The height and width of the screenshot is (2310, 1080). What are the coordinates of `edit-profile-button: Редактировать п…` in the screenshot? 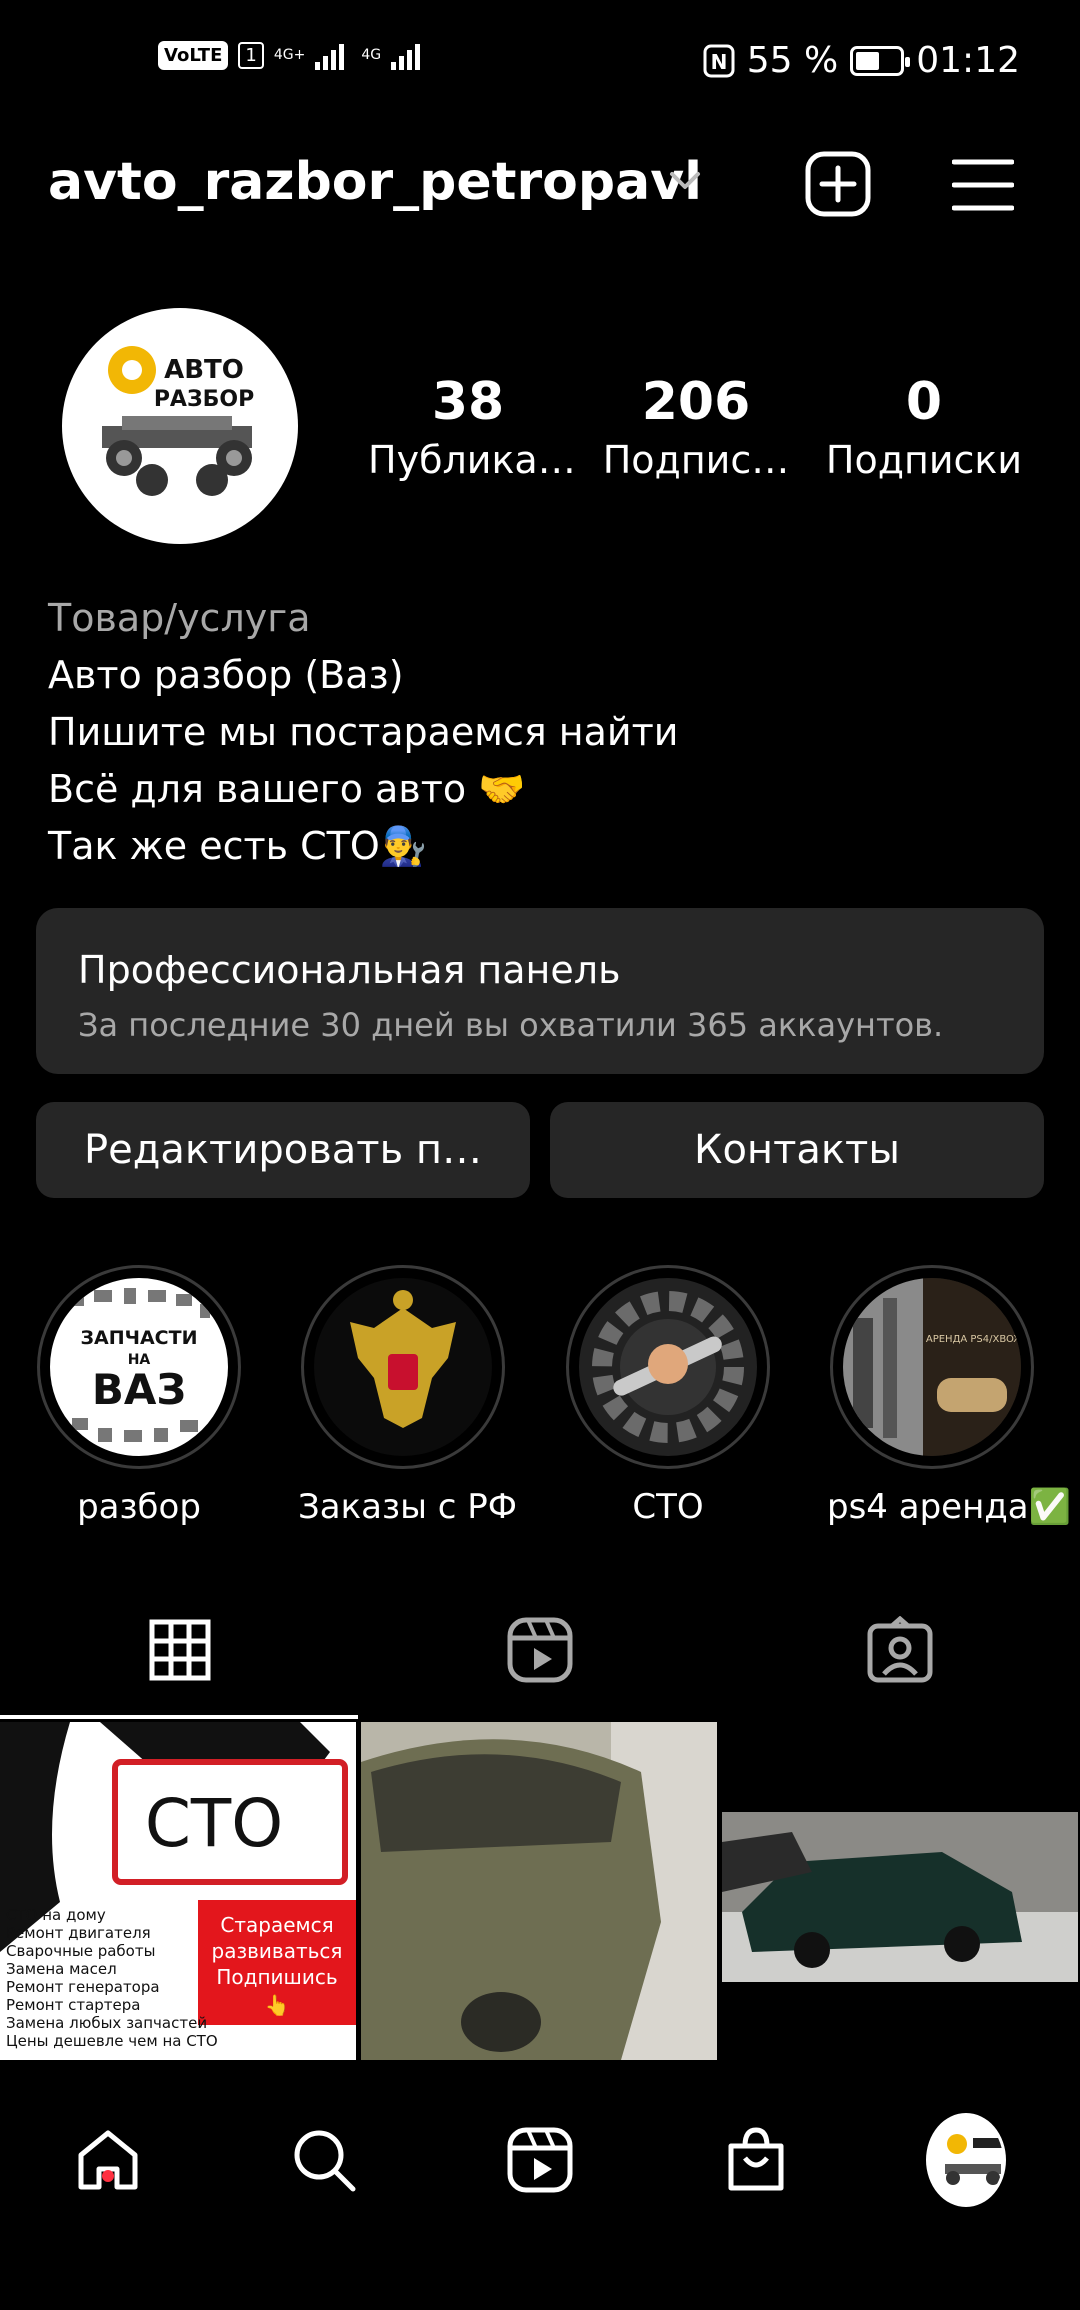 It's located at (283, 1150).